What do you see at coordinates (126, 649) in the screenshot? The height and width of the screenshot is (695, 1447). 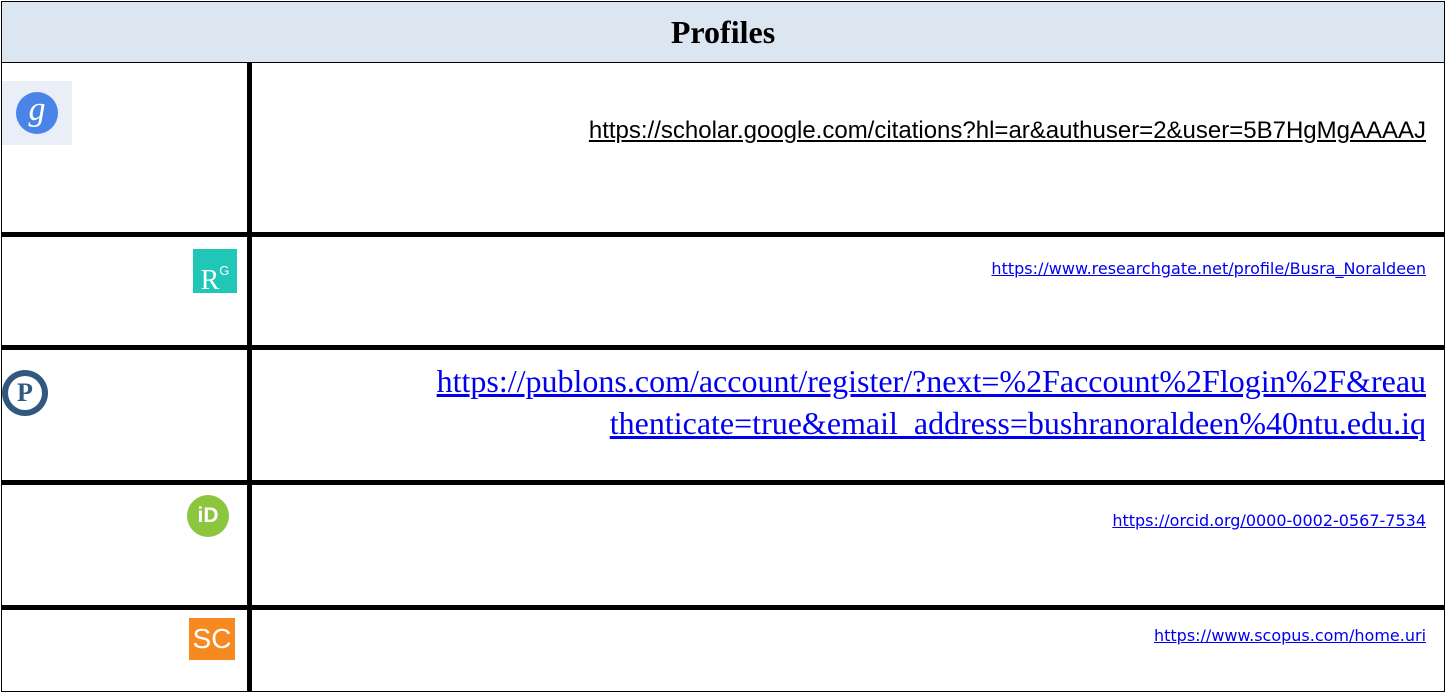 I see `icon-cell: SC` at bounding box center [126, 649].